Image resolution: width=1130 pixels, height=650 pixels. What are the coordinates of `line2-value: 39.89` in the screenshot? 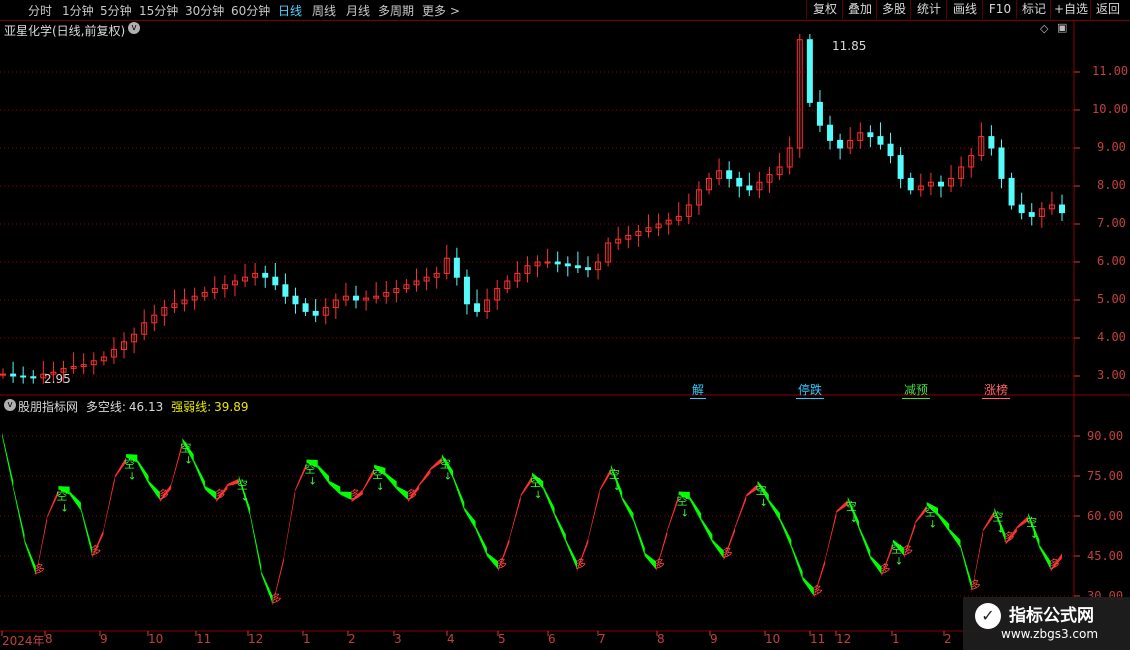 It's located at (231, 407).